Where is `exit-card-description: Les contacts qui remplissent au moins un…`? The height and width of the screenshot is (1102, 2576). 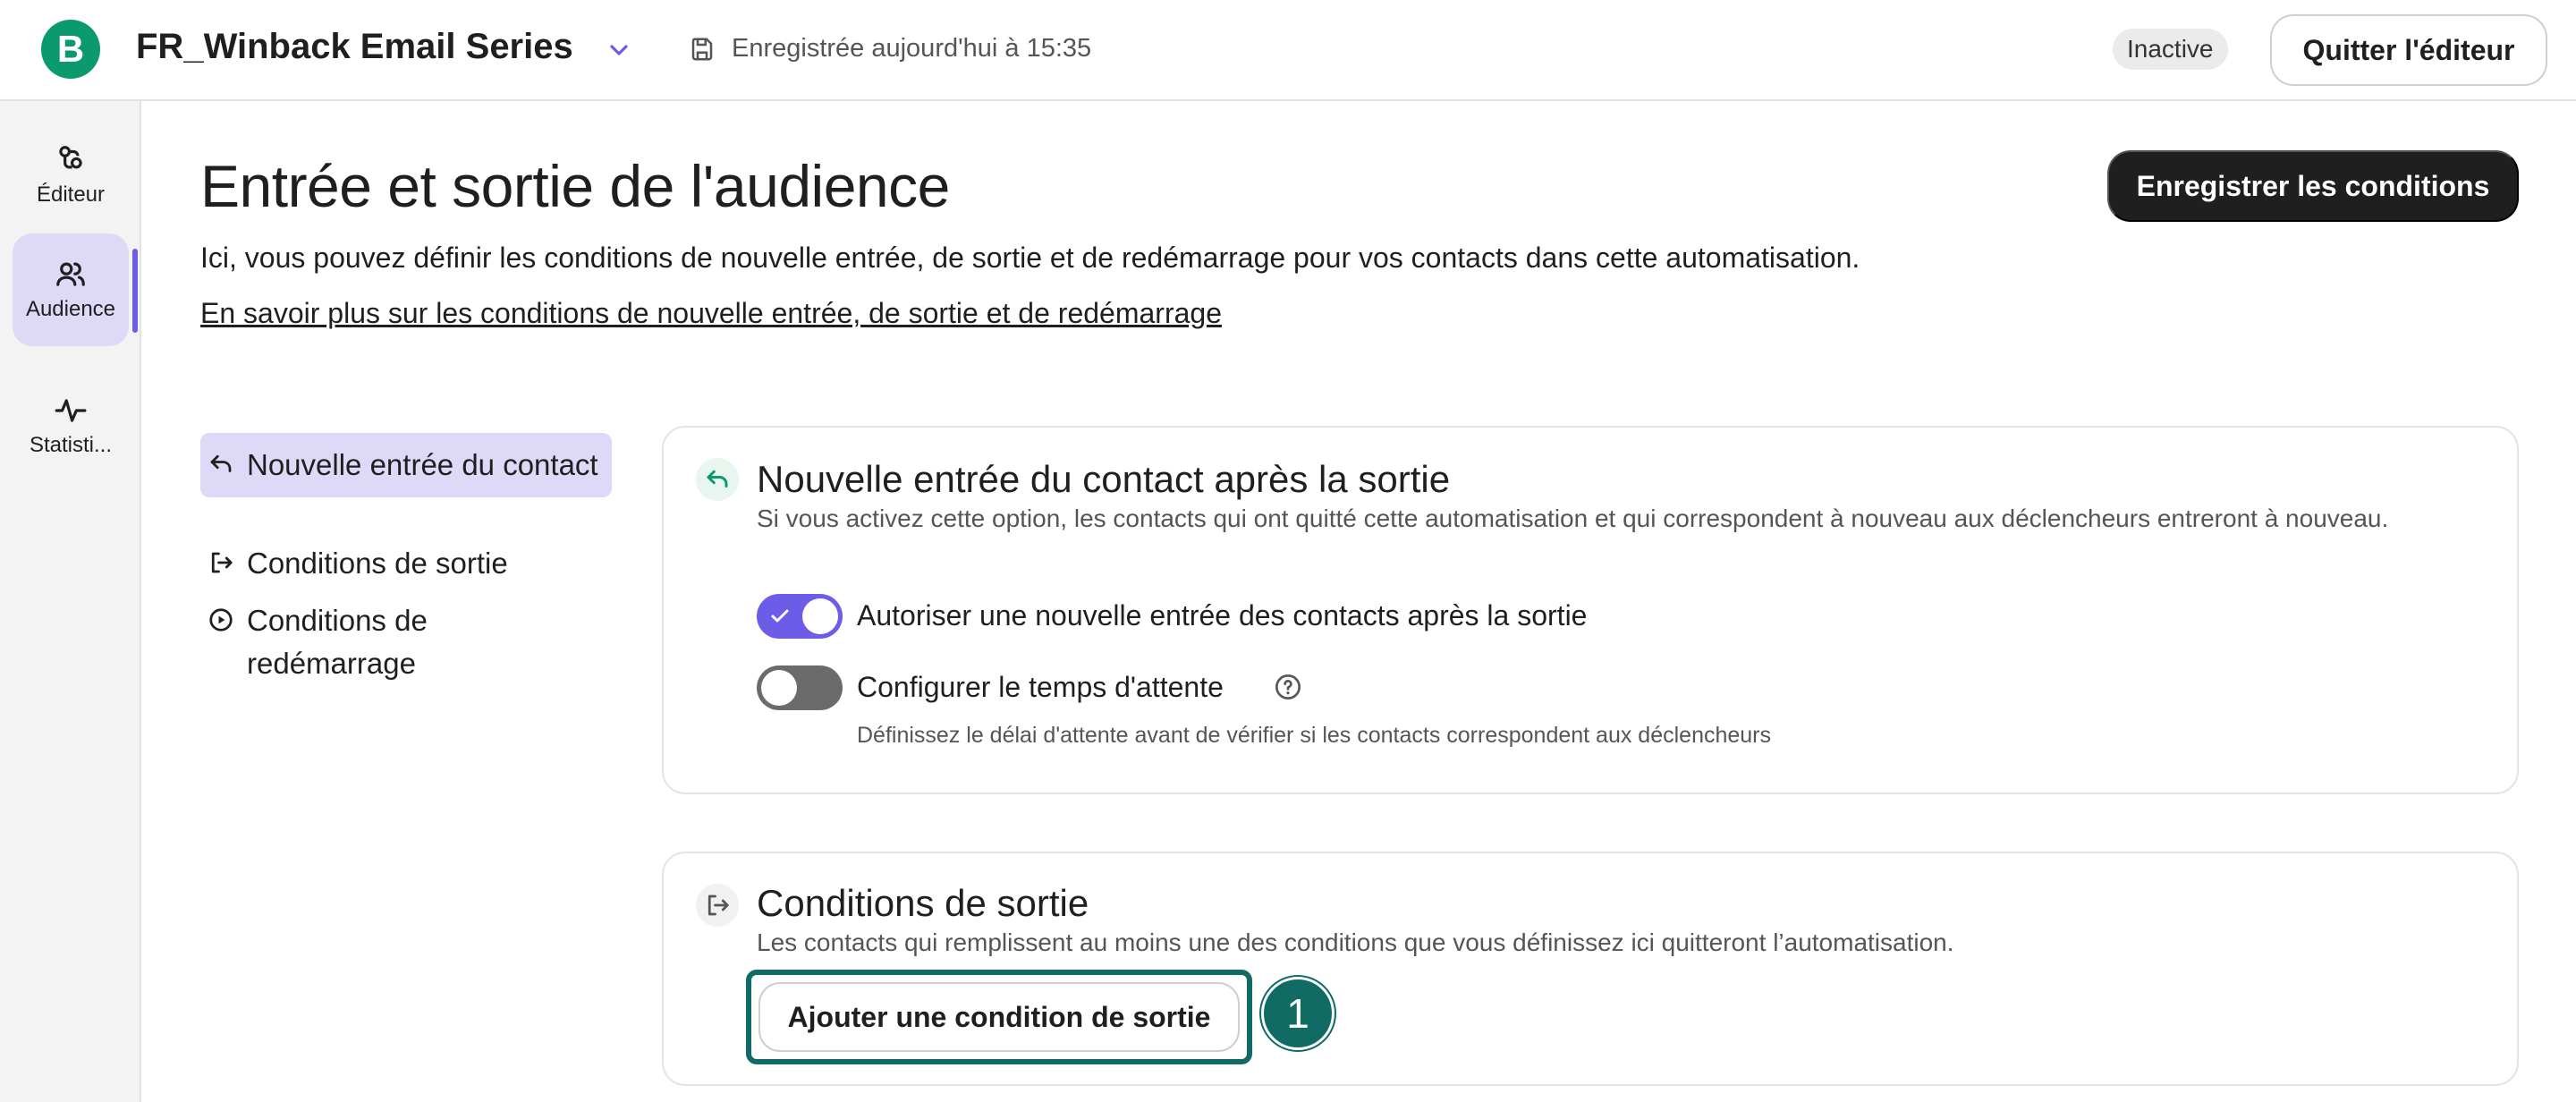
exit-card-description: Les contacts qui remplissent au moins un… is located at coordinates (1355, 942).